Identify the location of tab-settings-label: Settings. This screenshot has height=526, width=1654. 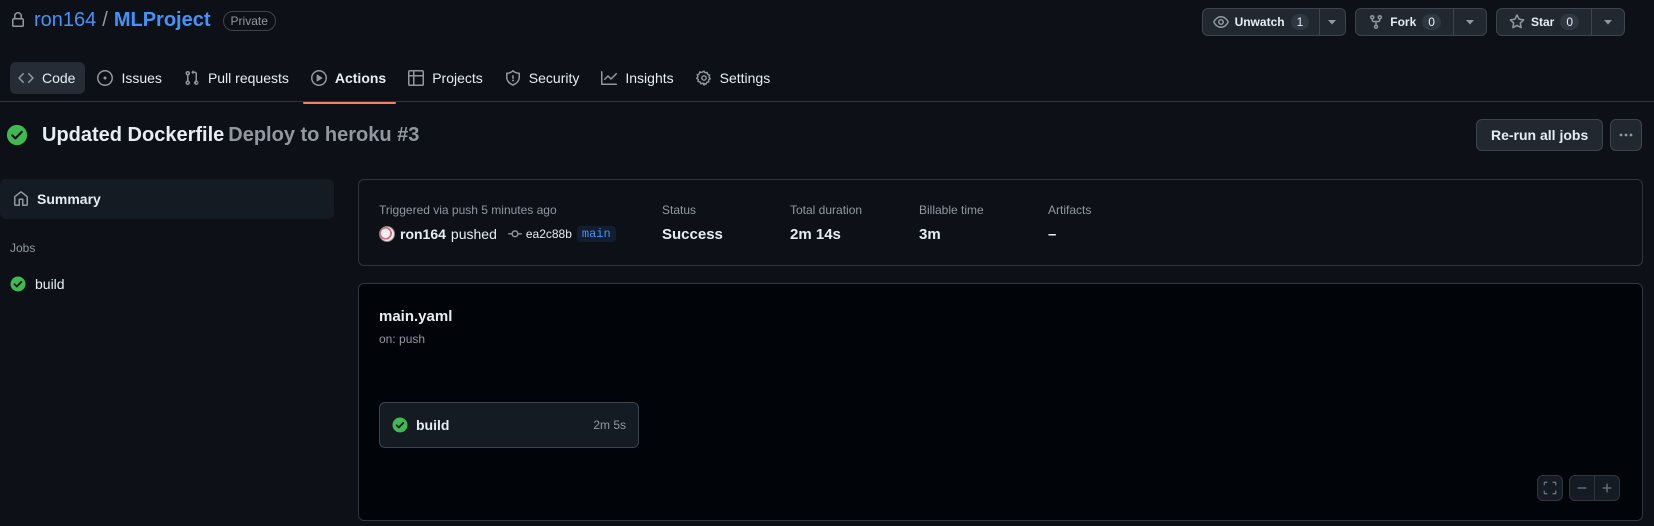
(745, 78).